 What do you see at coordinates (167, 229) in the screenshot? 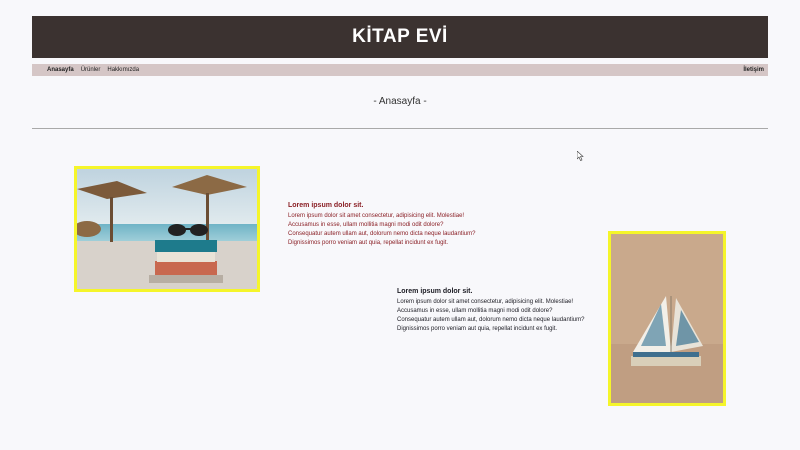
I see `beach-books-image` at bounding box center [167, 229].